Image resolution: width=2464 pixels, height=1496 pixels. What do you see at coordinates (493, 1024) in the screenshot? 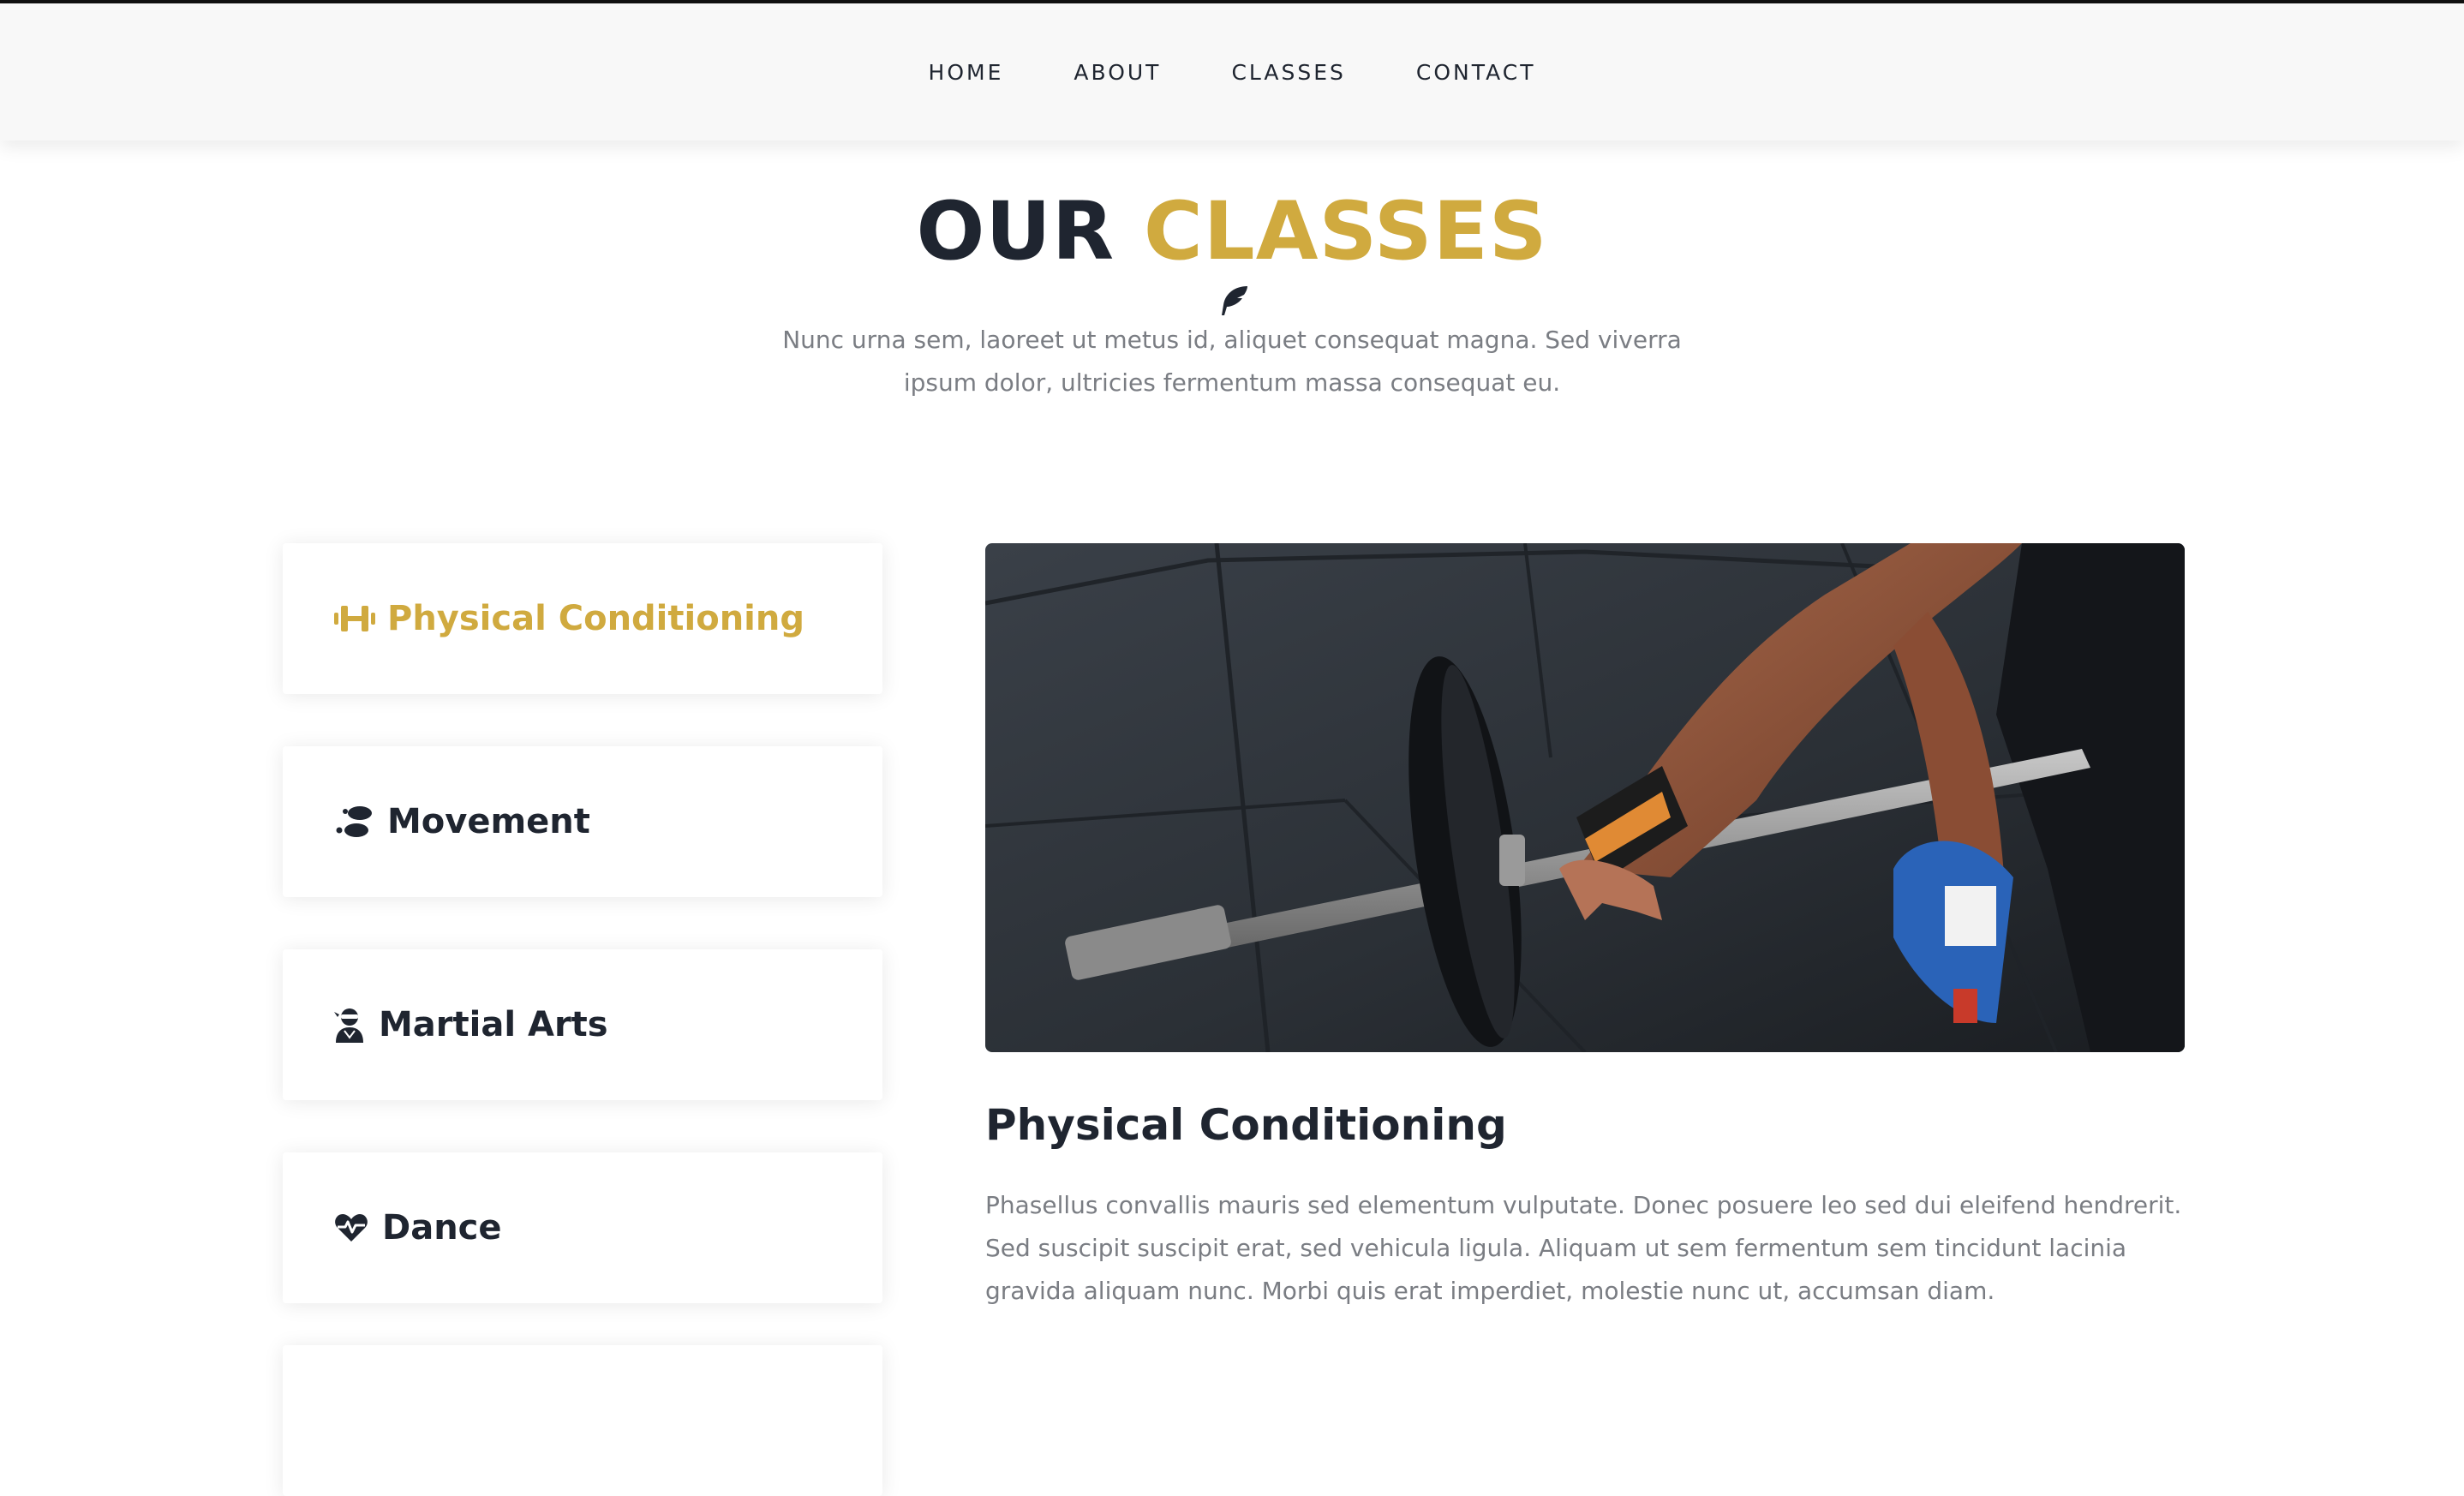
I see `class-tab-label: Martial Arts` at bounding box center [493, 1024].